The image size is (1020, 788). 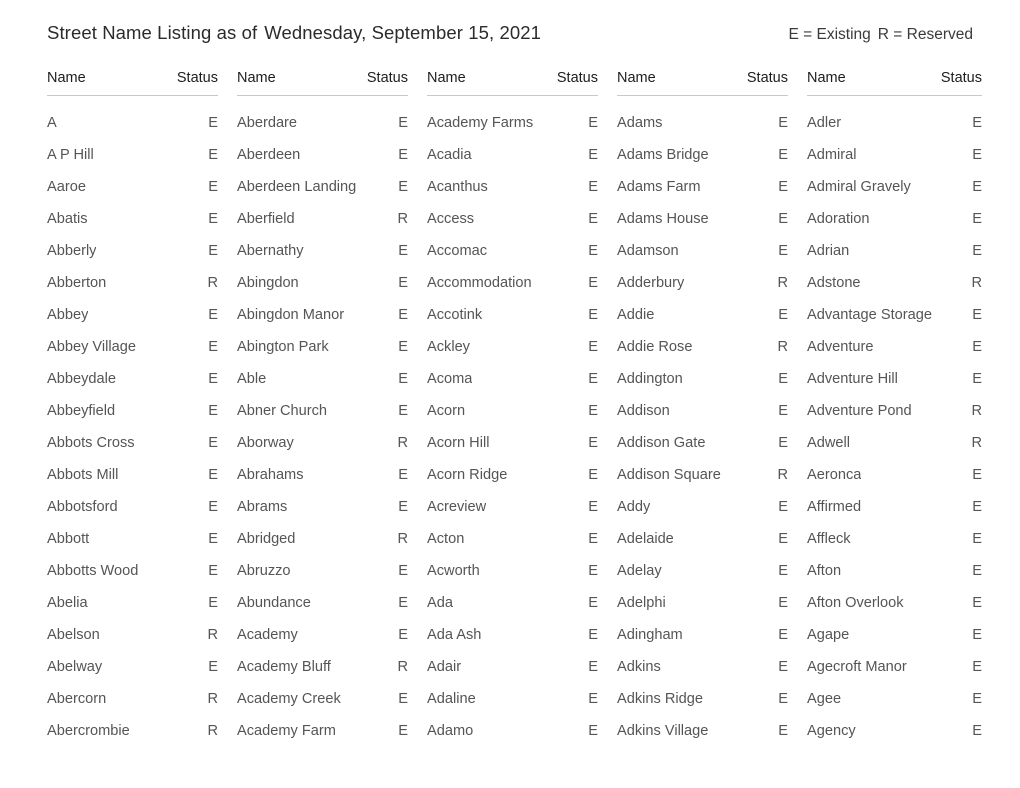 What do you see at coordinates (403, 32) in the screenshot?
I see `page-title-date: Wednesday, September 15, 2021` at bounding box center [403, 32].